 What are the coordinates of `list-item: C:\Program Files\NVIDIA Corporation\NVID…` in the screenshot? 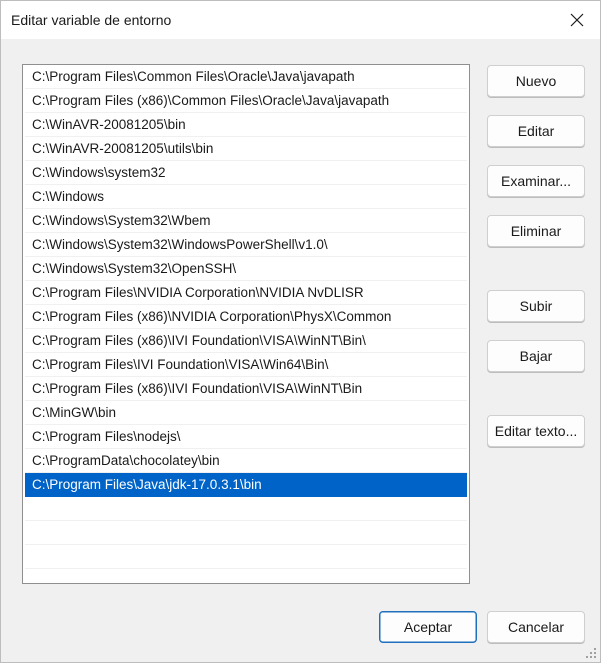 It's located at (246, 293).